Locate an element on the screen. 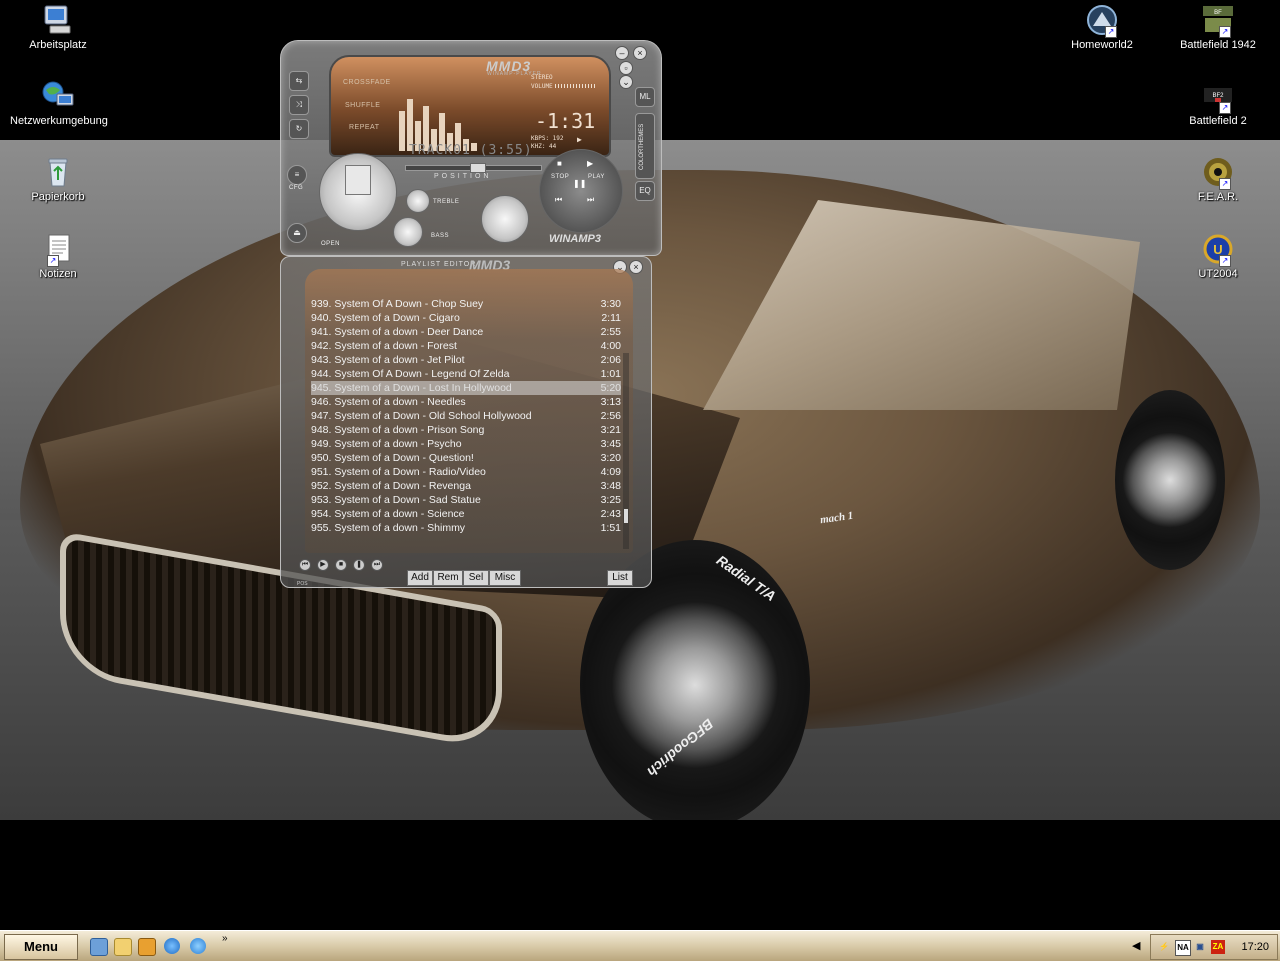 The height and width of the screenshot is (961, 1280). tray-expand-icon: ◀ is located at coordinates (1136, 945).